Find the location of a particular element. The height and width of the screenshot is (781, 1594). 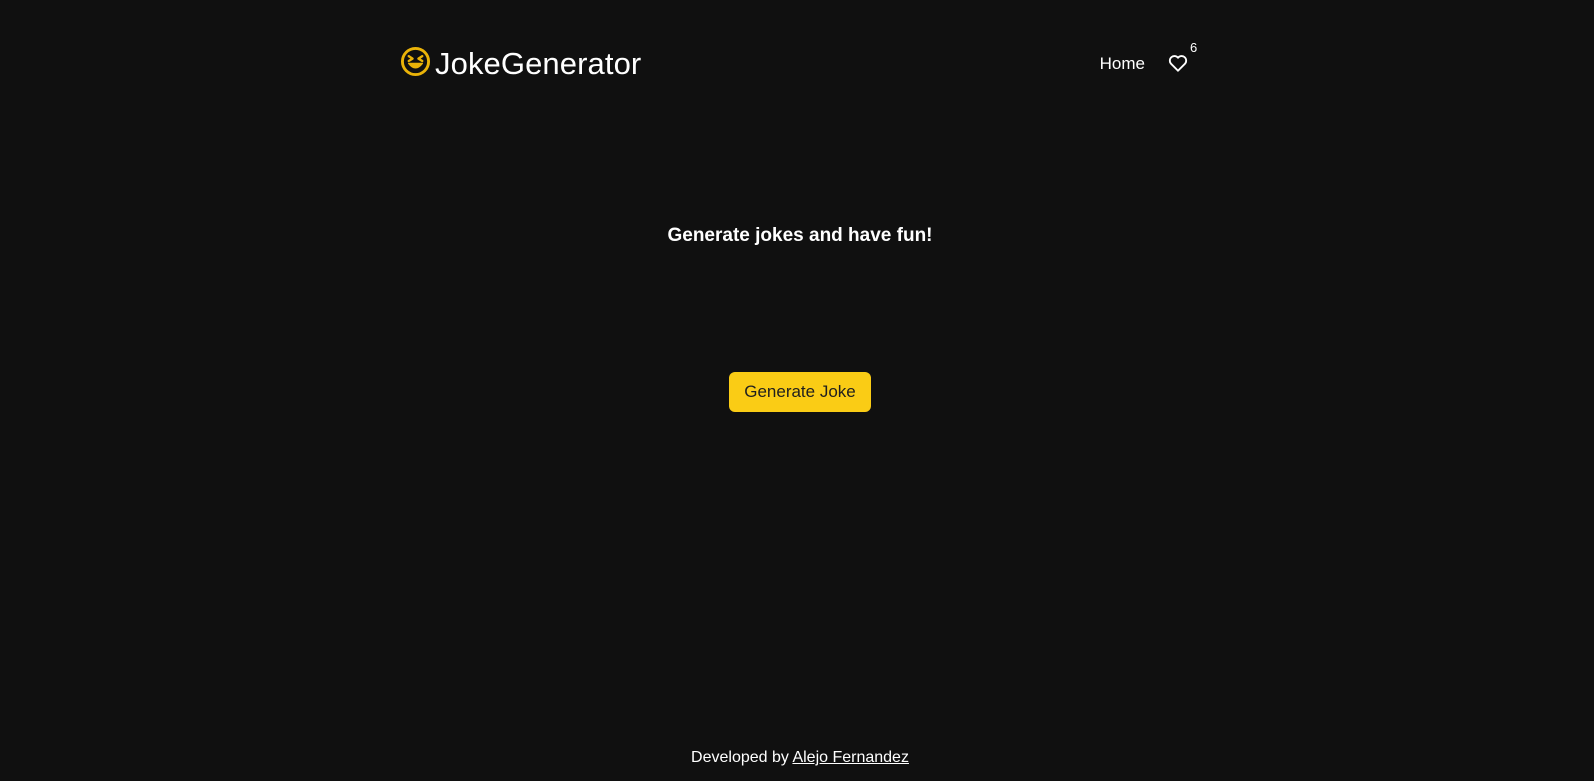

nav-home-link: Home is located at coordinates (1122, 64).